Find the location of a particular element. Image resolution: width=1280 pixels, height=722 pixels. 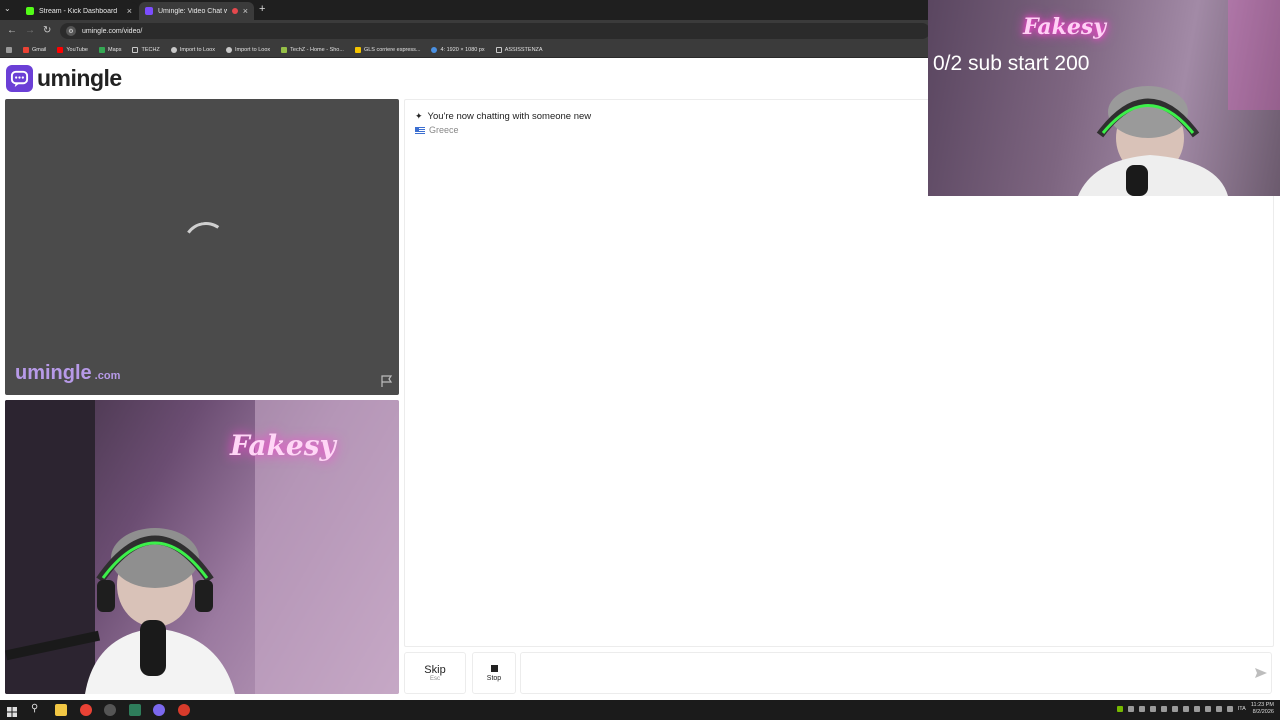

skip-shortcut-hint: Esc is located at coordinates (434, 679).